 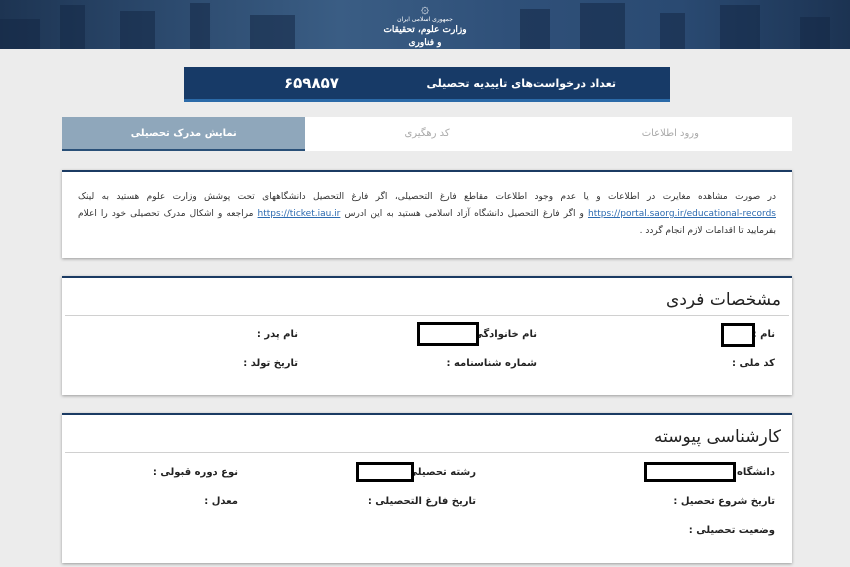 I want to click on first-name-label: نام :, so click(x=763, y=334).